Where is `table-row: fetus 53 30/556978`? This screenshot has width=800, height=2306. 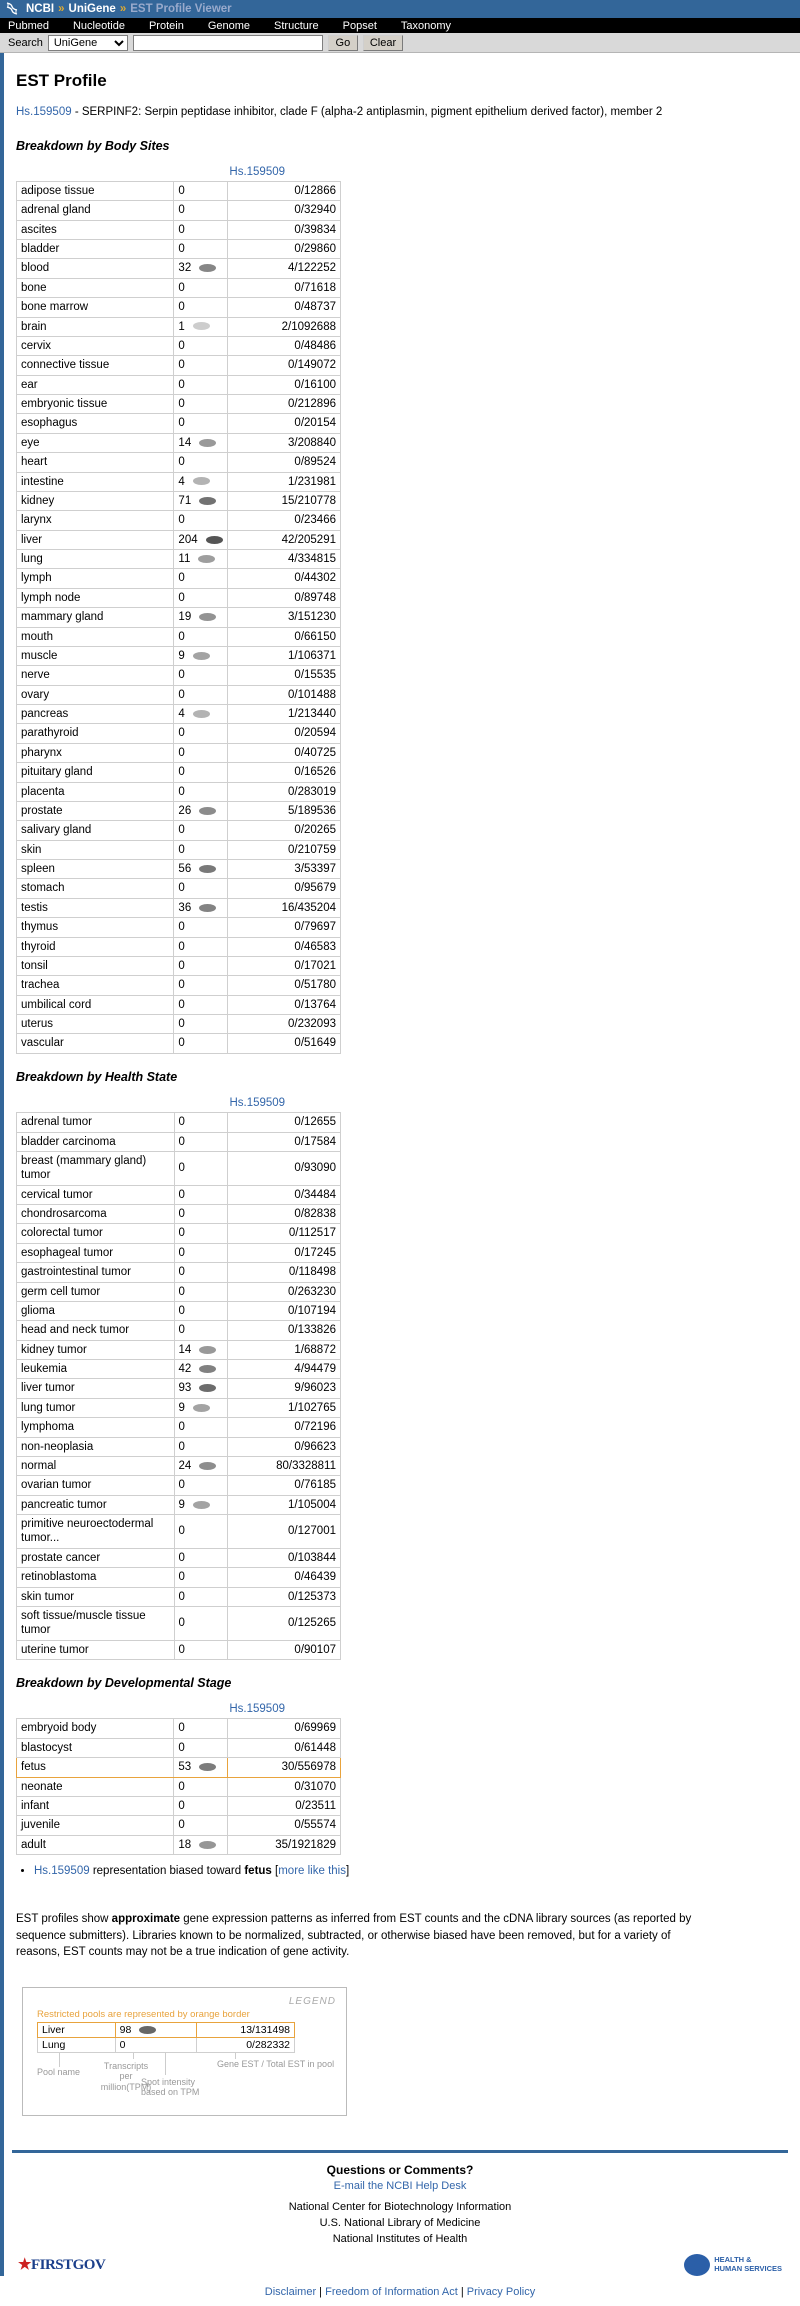
table-row: fetus 53 30/556978 is located at coordinates (178, 1767).